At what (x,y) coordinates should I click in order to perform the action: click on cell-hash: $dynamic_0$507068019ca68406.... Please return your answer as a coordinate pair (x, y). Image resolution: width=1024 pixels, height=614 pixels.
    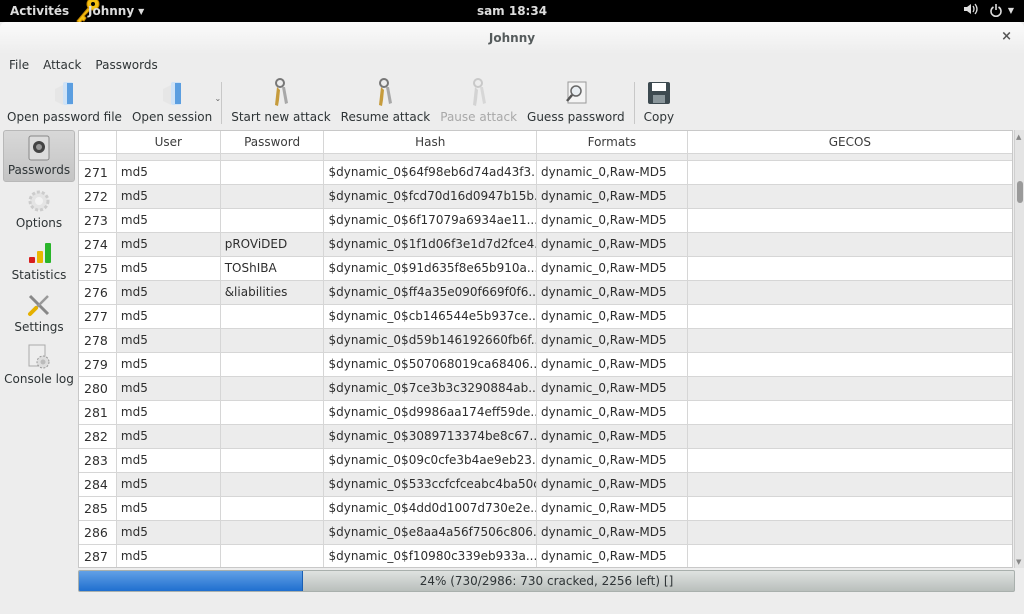
    Looking at the image, I should click on (431, 364).